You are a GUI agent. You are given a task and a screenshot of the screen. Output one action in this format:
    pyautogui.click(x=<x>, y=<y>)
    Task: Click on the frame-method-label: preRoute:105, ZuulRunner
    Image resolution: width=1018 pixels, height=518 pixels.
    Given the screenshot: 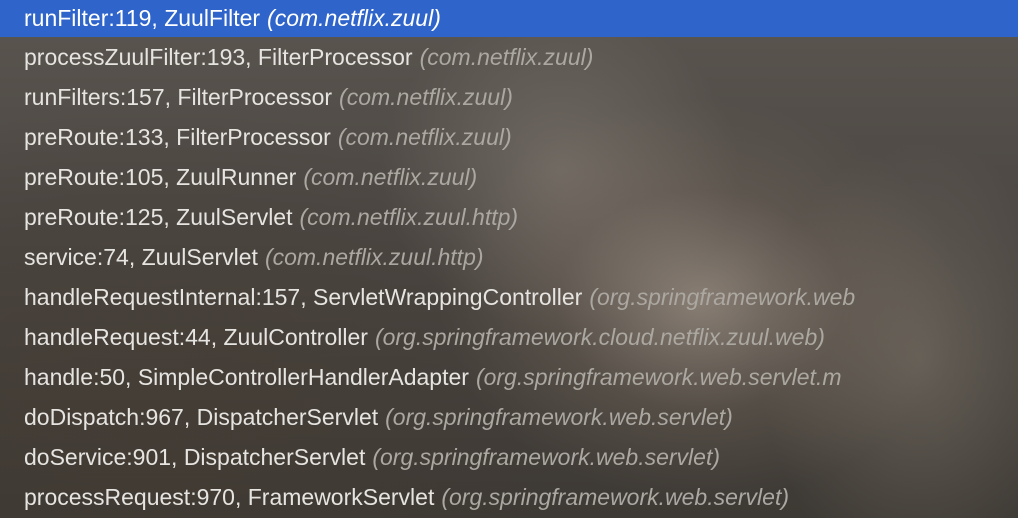 What is the action you would take?
    pyautogui.click(x=160, y=176)
    